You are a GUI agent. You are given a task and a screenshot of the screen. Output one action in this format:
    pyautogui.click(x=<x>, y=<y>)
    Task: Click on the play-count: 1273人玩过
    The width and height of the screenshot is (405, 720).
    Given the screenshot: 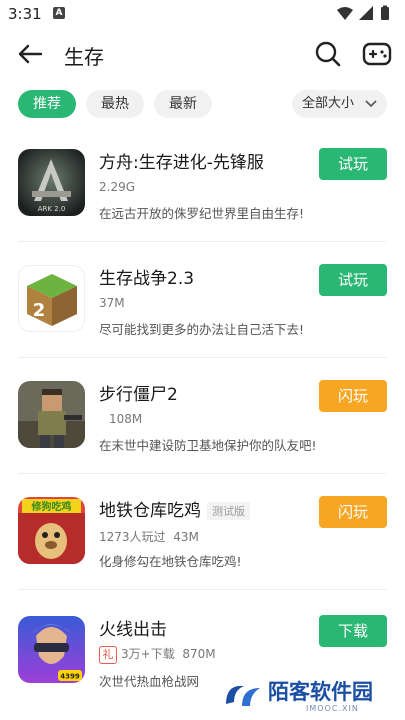 What is the action you would take?
    pyautogui.click(x=132, y=537)
    